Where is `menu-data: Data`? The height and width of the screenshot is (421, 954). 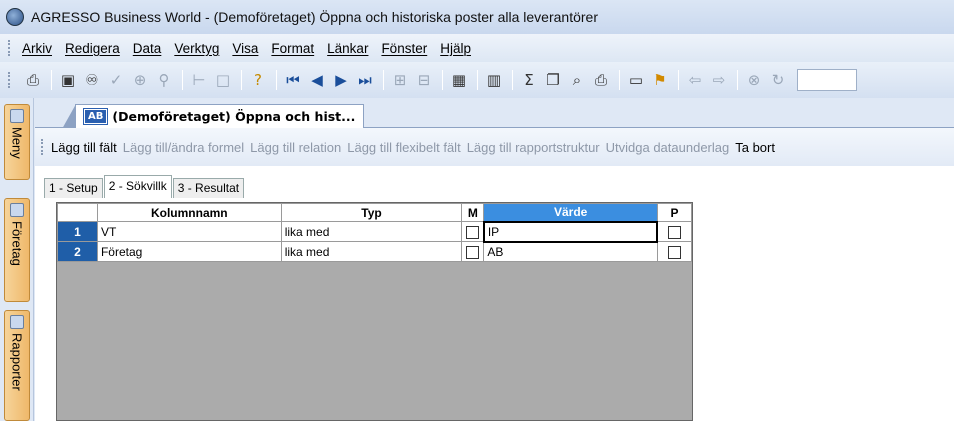 menu-data: Data is located at coordinates (147, 48).